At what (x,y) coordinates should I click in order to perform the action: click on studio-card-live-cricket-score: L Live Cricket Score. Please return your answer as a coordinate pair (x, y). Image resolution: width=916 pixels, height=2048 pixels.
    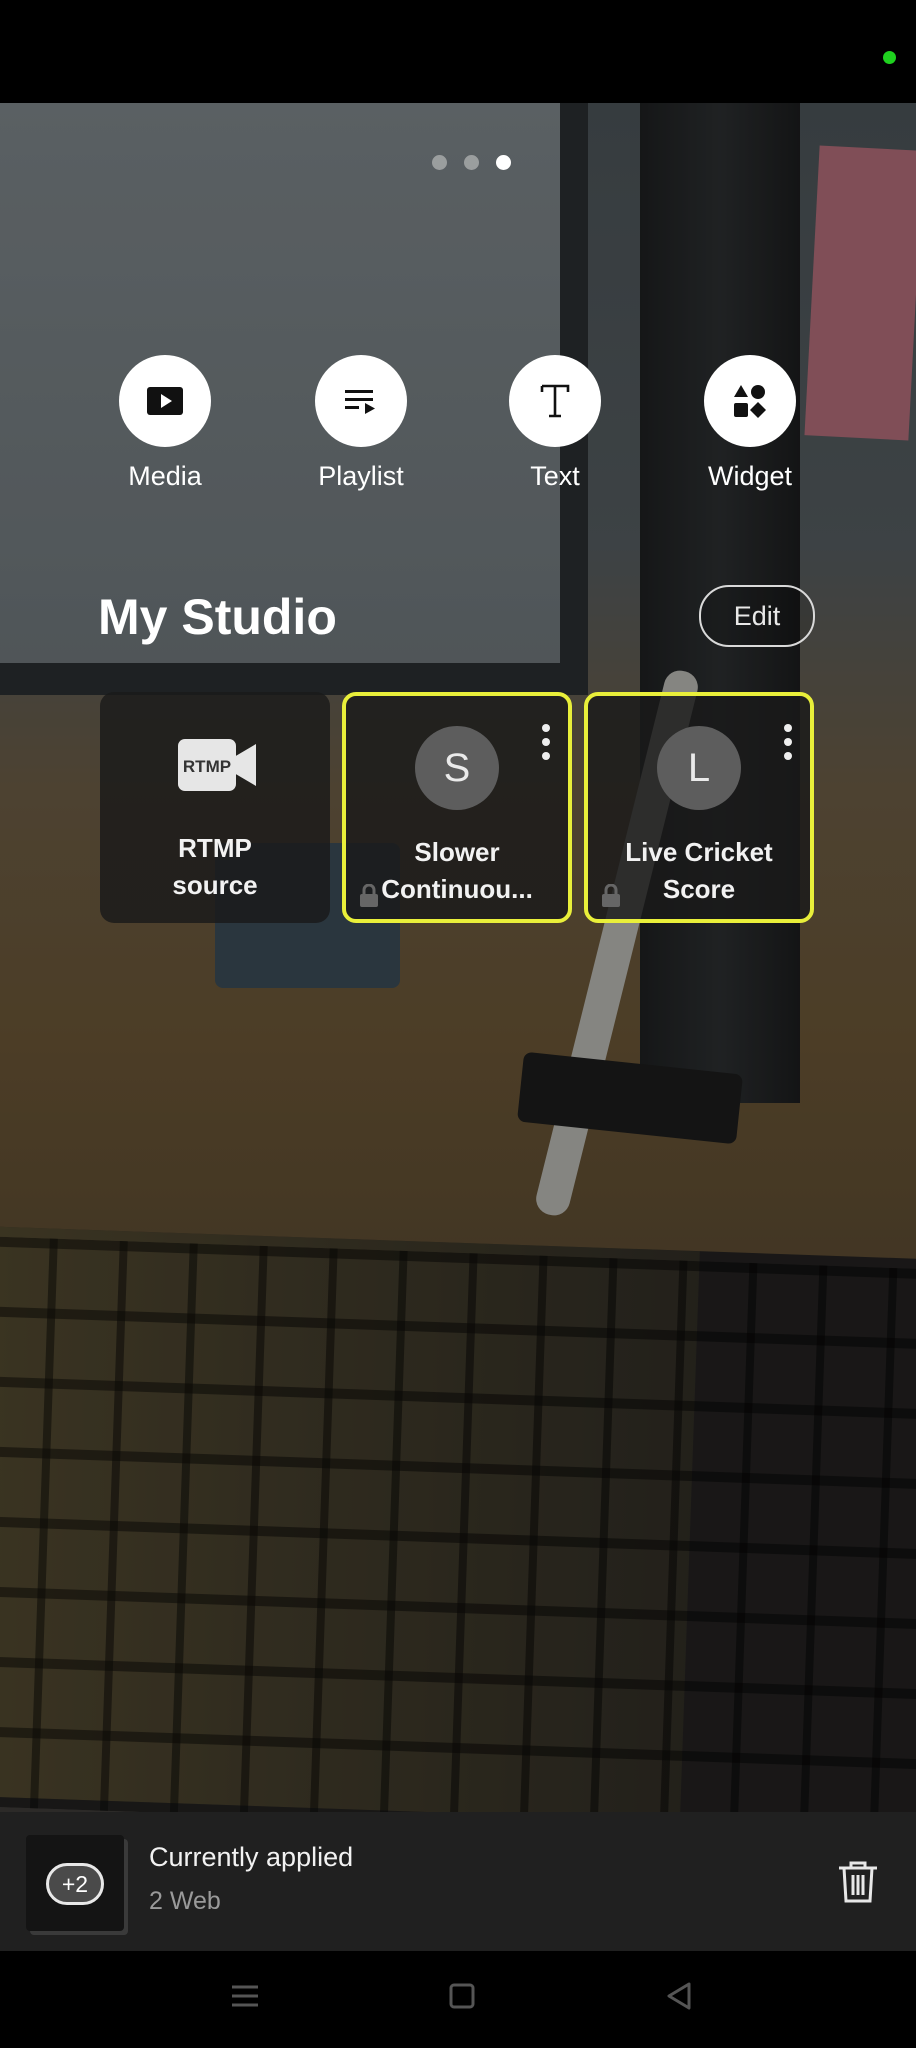
    Looking at the image, I should click on (699, 807).